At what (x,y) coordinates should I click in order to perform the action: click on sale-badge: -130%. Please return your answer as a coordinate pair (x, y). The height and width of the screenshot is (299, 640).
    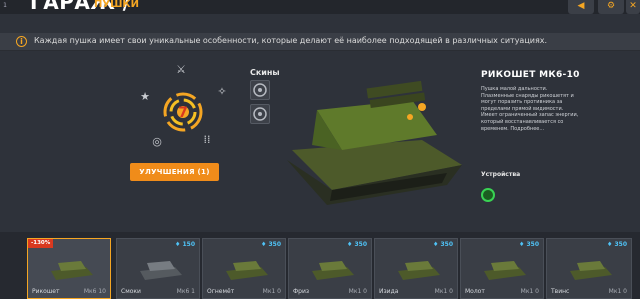
    Looking at the image, I should click on (41, 243).